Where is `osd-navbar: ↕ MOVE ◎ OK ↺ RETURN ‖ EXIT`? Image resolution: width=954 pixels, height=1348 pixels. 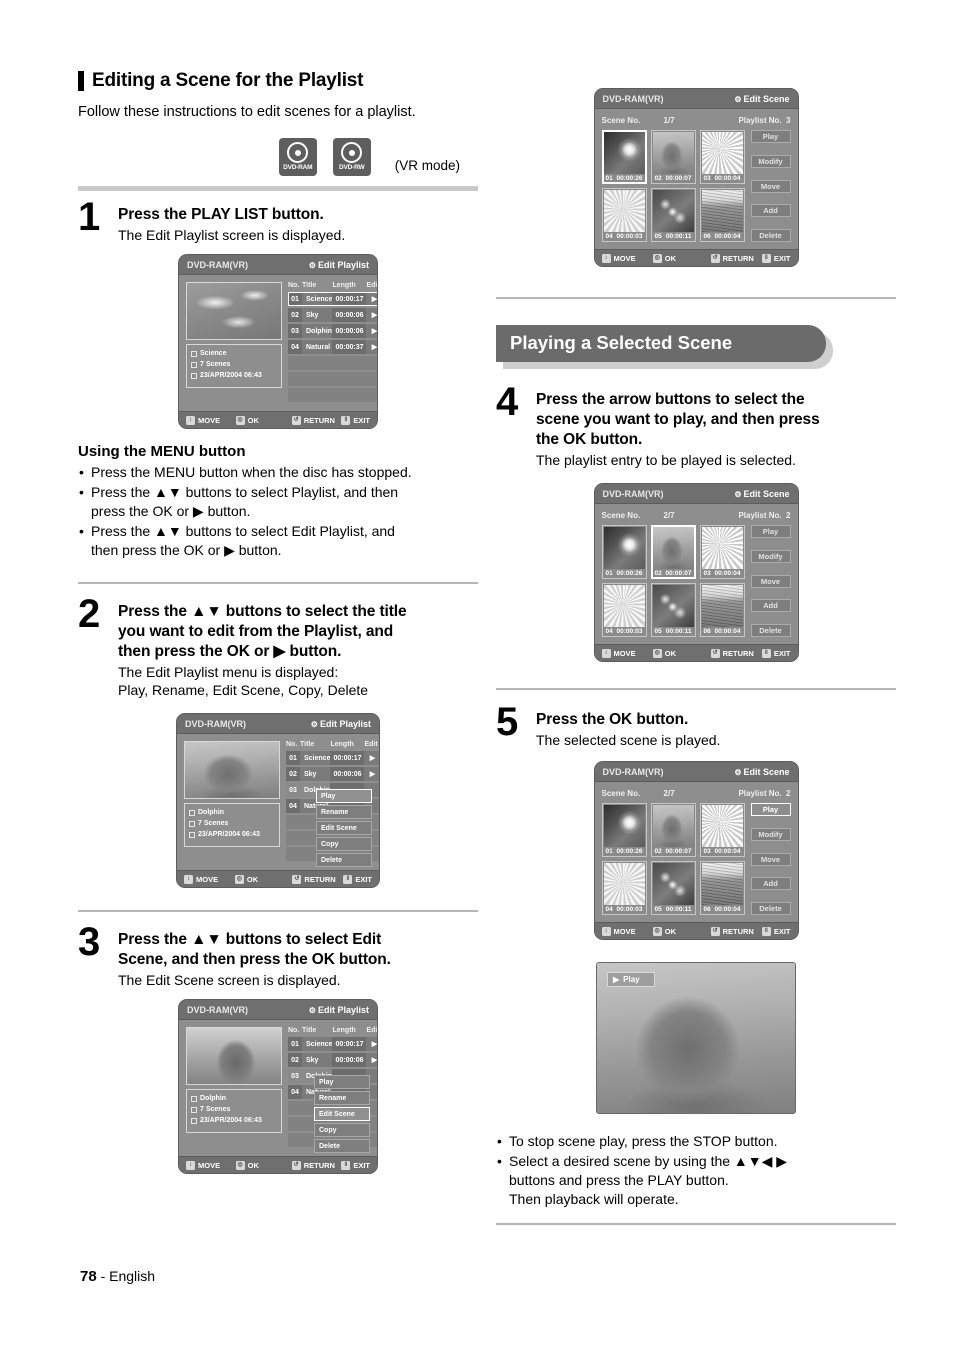 osd-navbar: ↕ MOVE ◎ OK ↺ RETURN ‖ EXIT is located at coordinates (696, 652).